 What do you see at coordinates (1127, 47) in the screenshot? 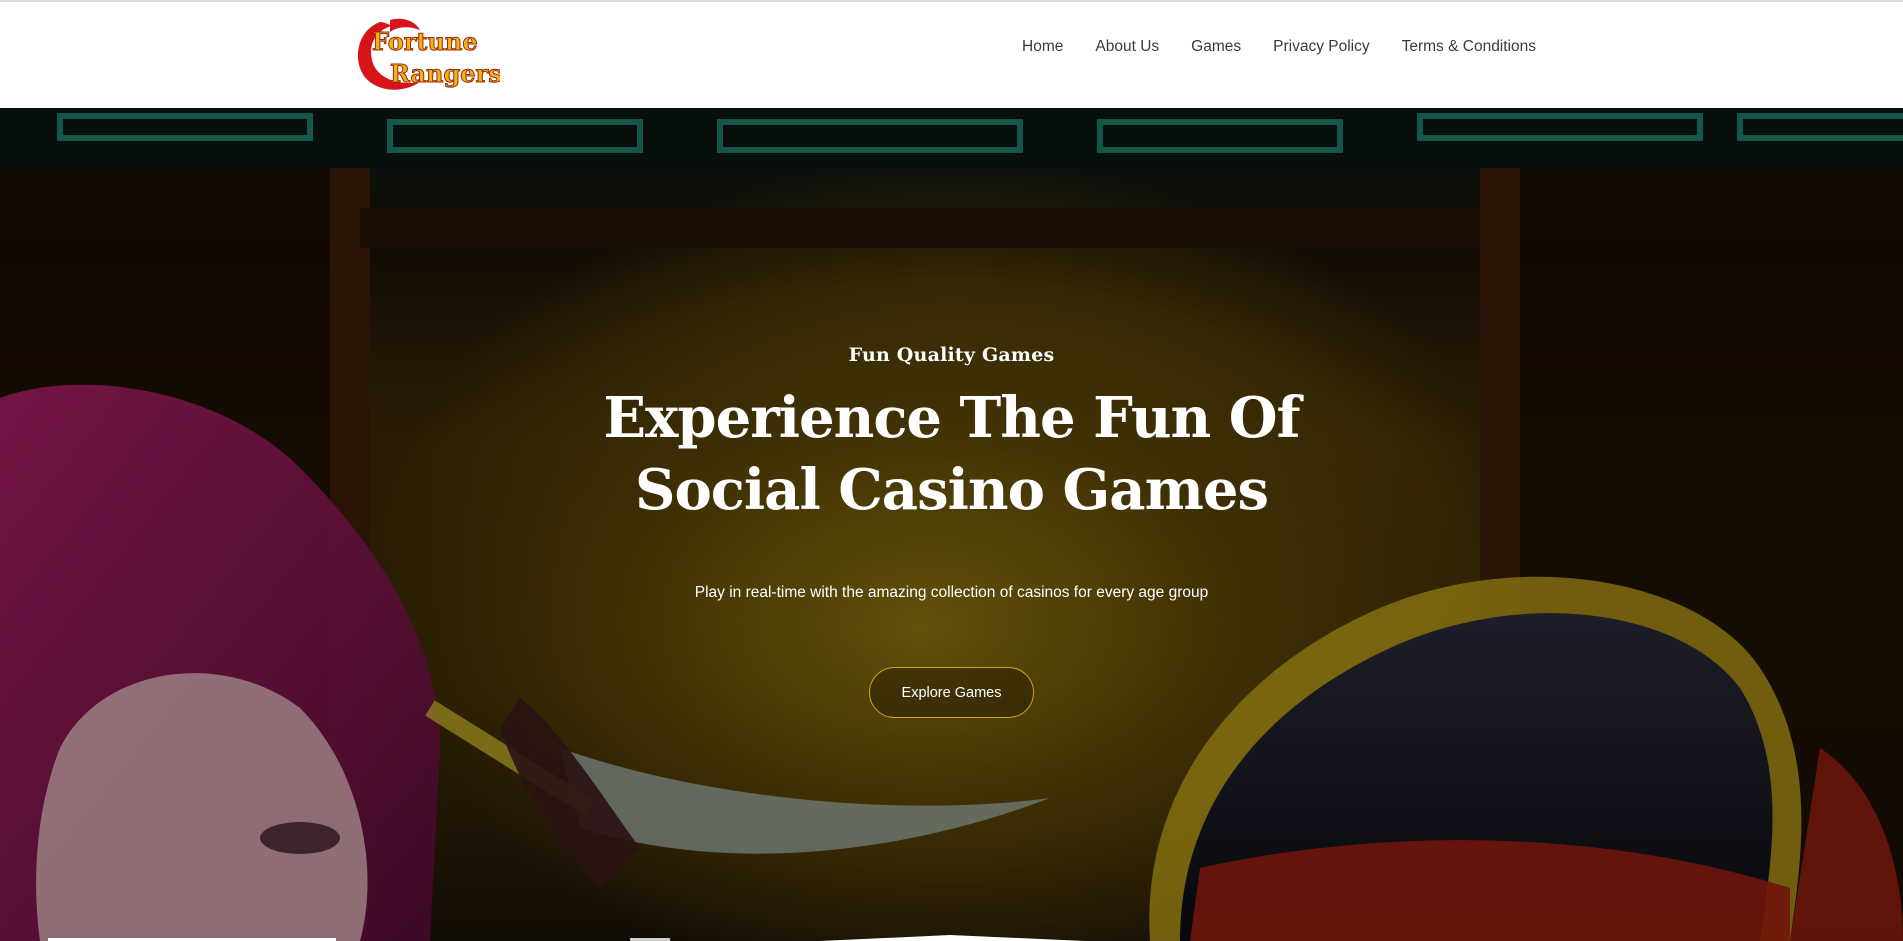
I see `nav-about-us: About Us` at bounding box center [1127, 47].